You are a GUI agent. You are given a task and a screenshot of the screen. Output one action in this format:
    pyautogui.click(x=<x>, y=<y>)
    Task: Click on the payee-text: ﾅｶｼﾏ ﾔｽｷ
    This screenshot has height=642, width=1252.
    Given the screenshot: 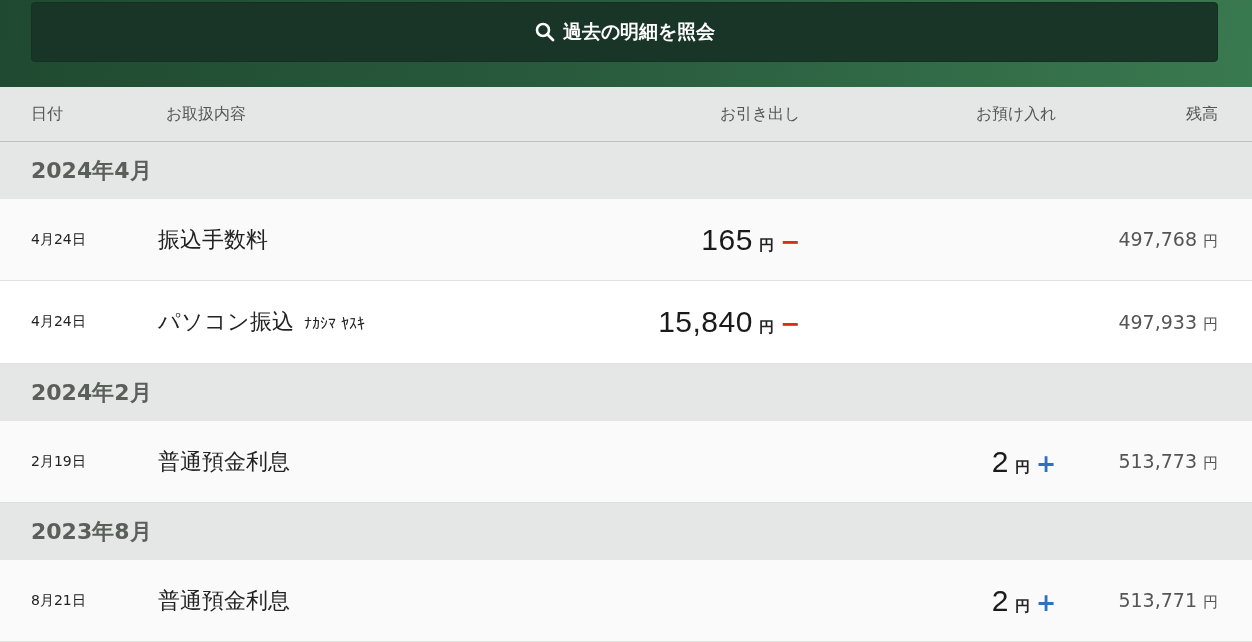 What is the action you would take?
    pyautogui.click(x=335, y=323)
    